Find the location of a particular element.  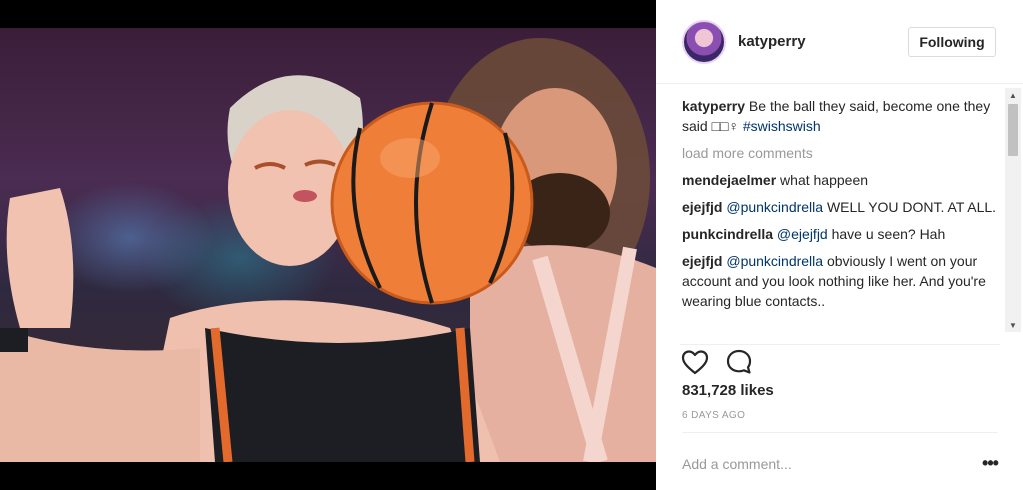

heart-icon is located at coordinates (695, 362).